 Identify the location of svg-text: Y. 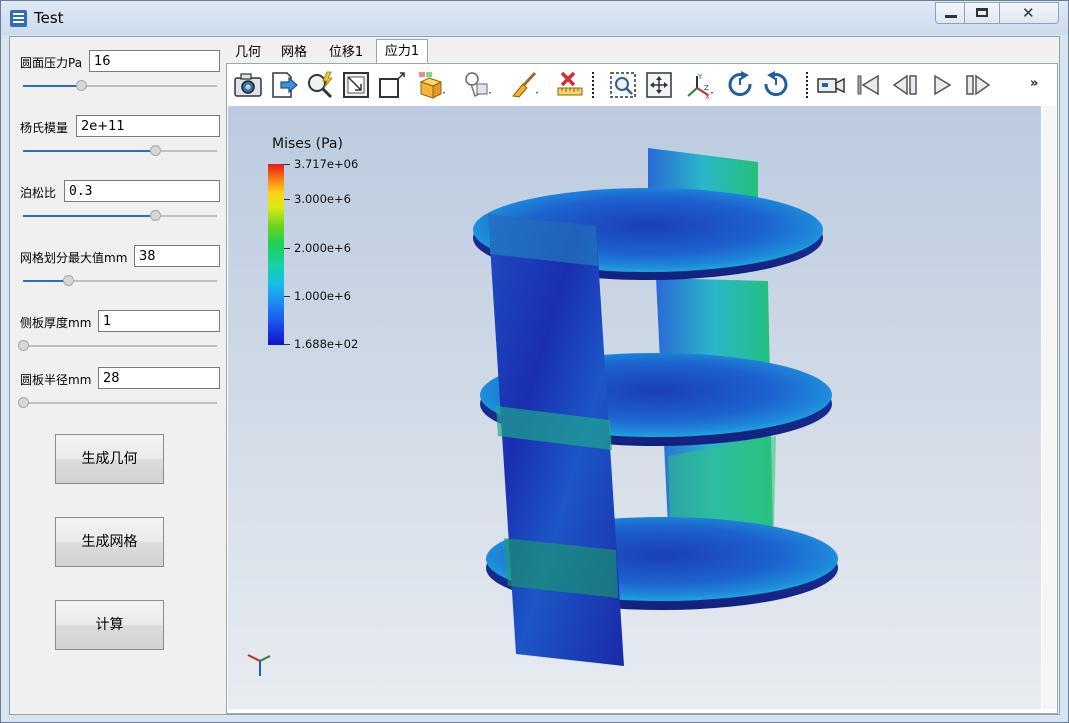
(700, 77).